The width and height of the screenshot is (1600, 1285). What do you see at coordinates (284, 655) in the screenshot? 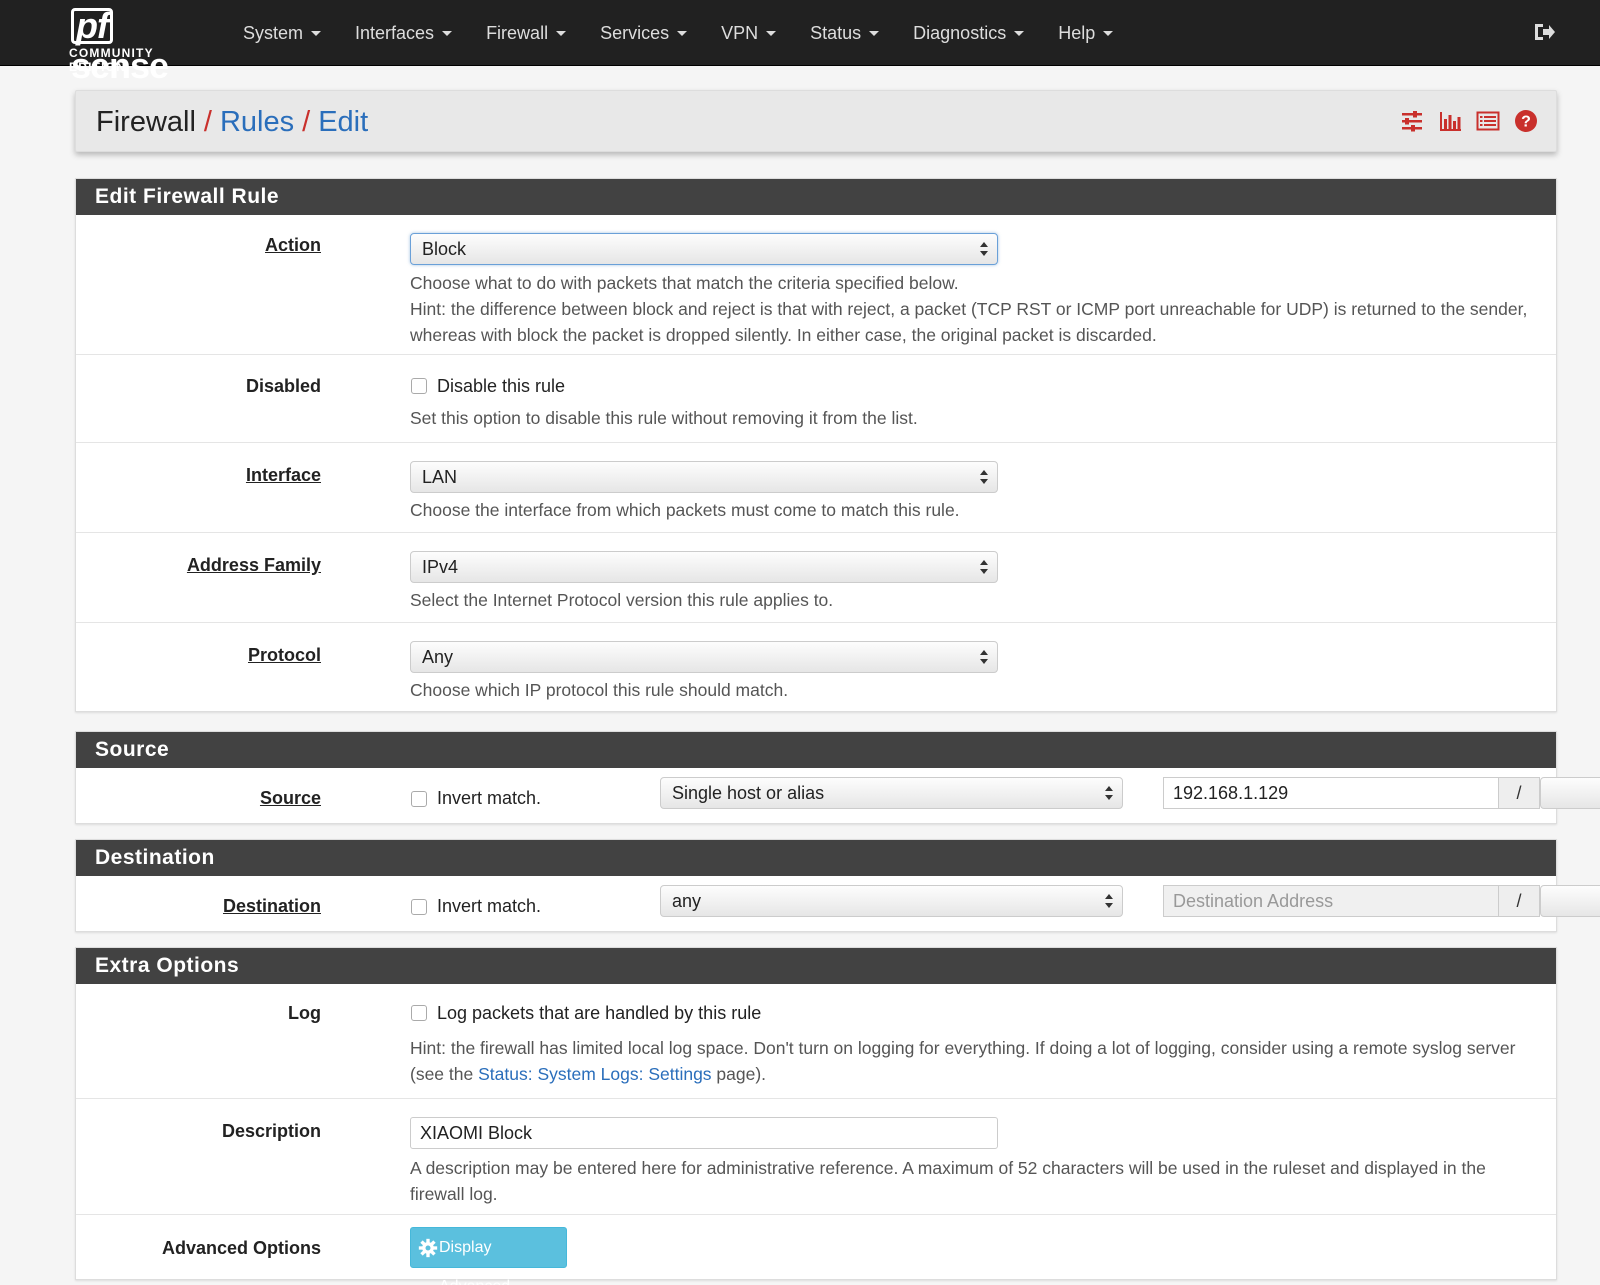
I see `protocol-label: Protocol` at bounding box center [284, 655].